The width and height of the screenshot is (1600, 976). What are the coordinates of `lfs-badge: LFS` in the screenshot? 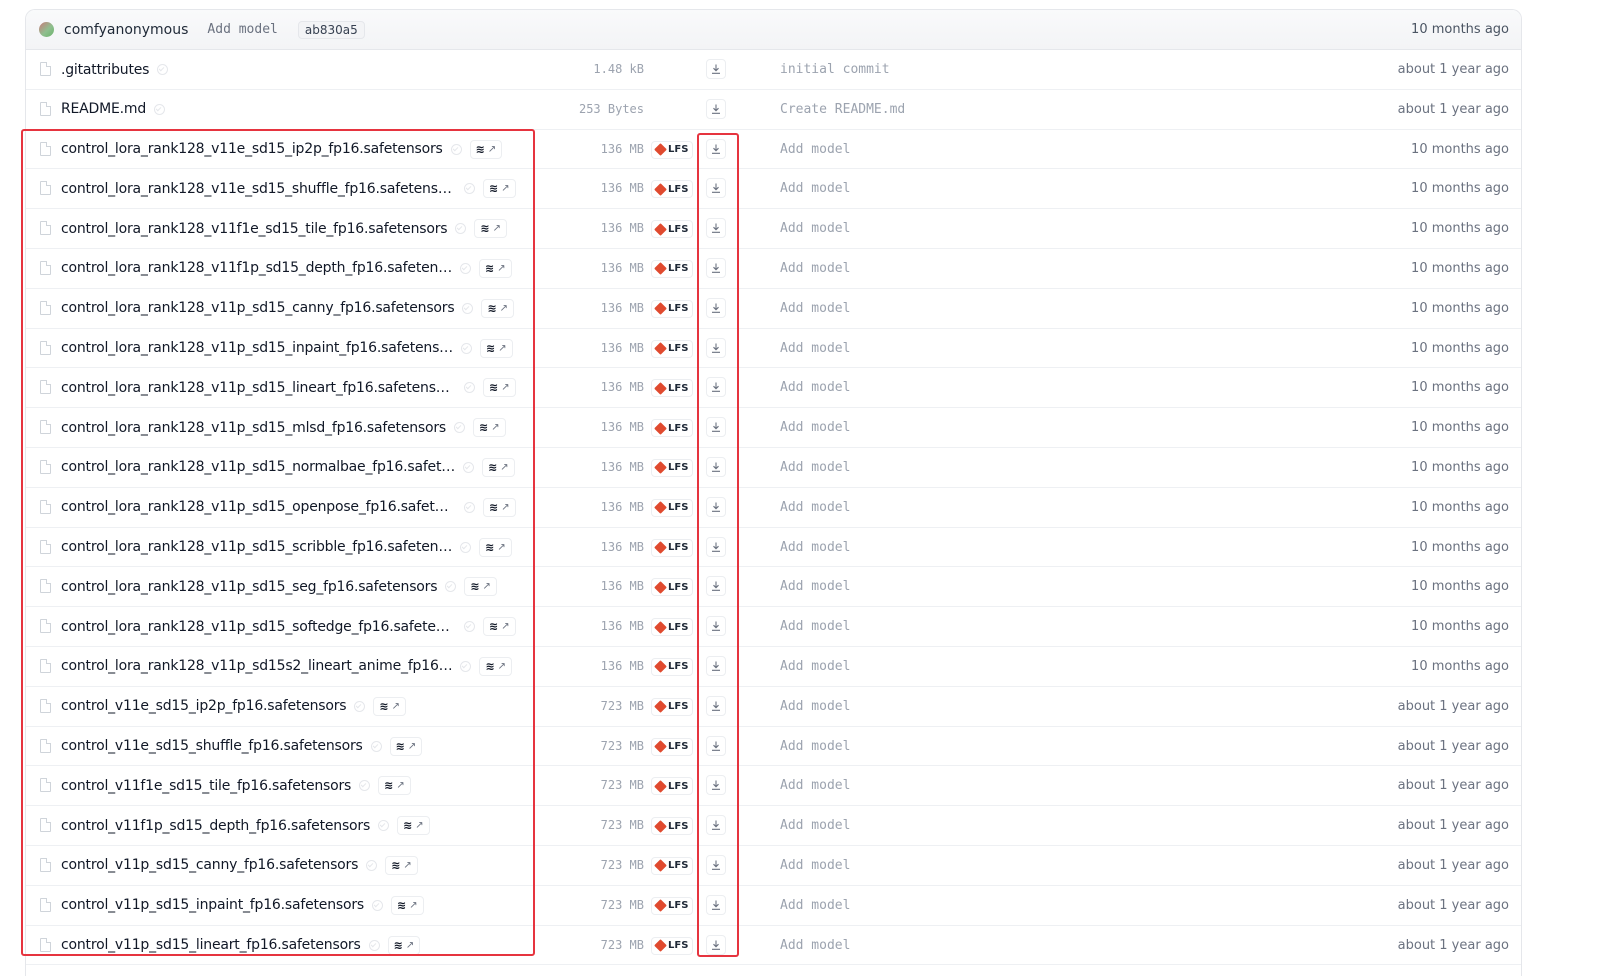 It's located at (672, 706).